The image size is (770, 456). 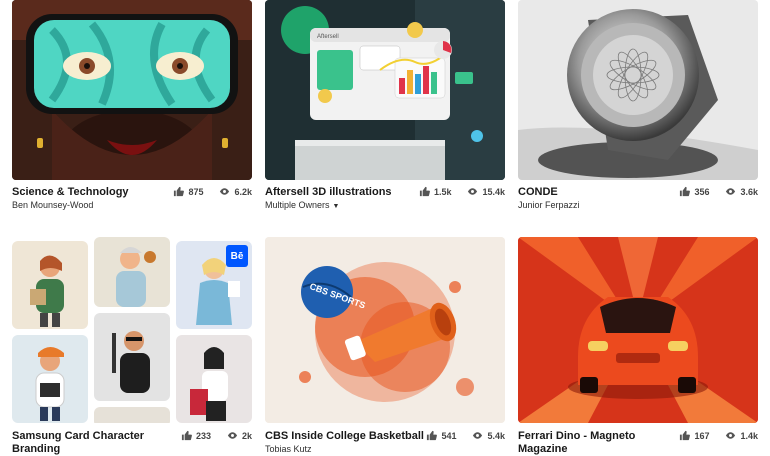 I want to click on ferrari-car-illustration, so click(x=638, y=330).